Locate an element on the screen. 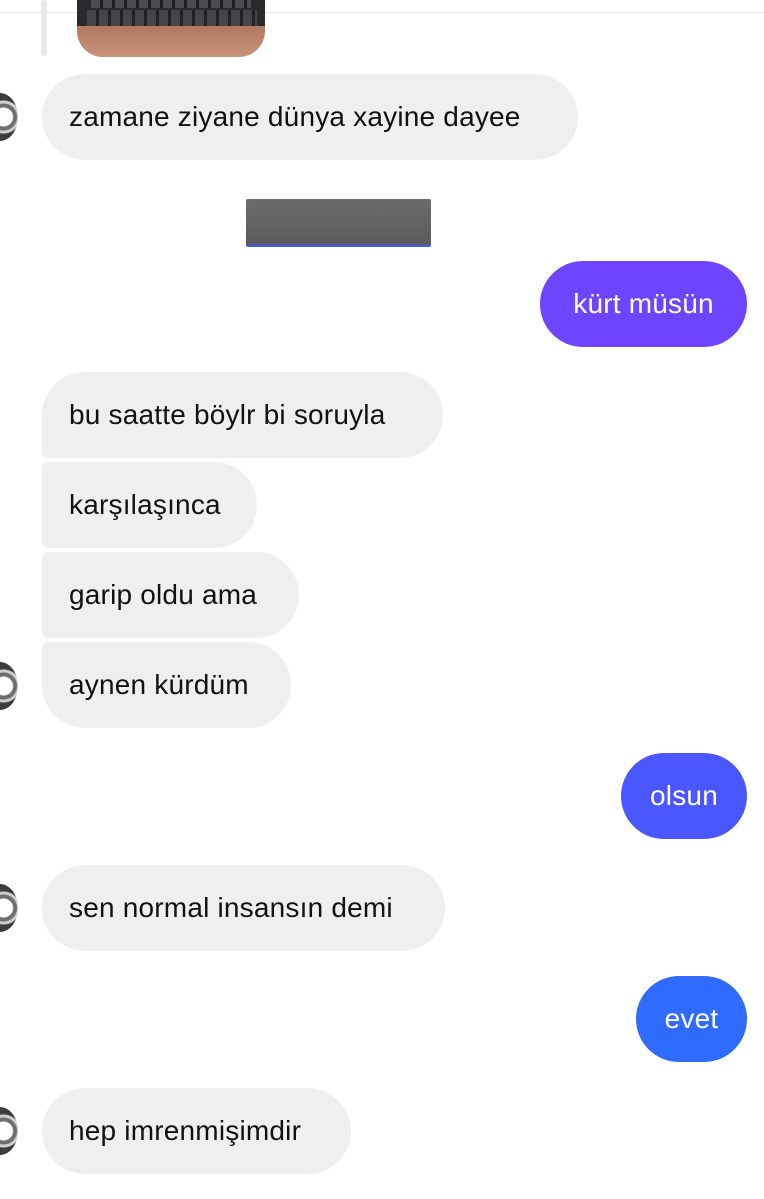 The width and height of the screenshot is (764, 1199). message-text: garip oldu ama is located at coordinates (163, 594).